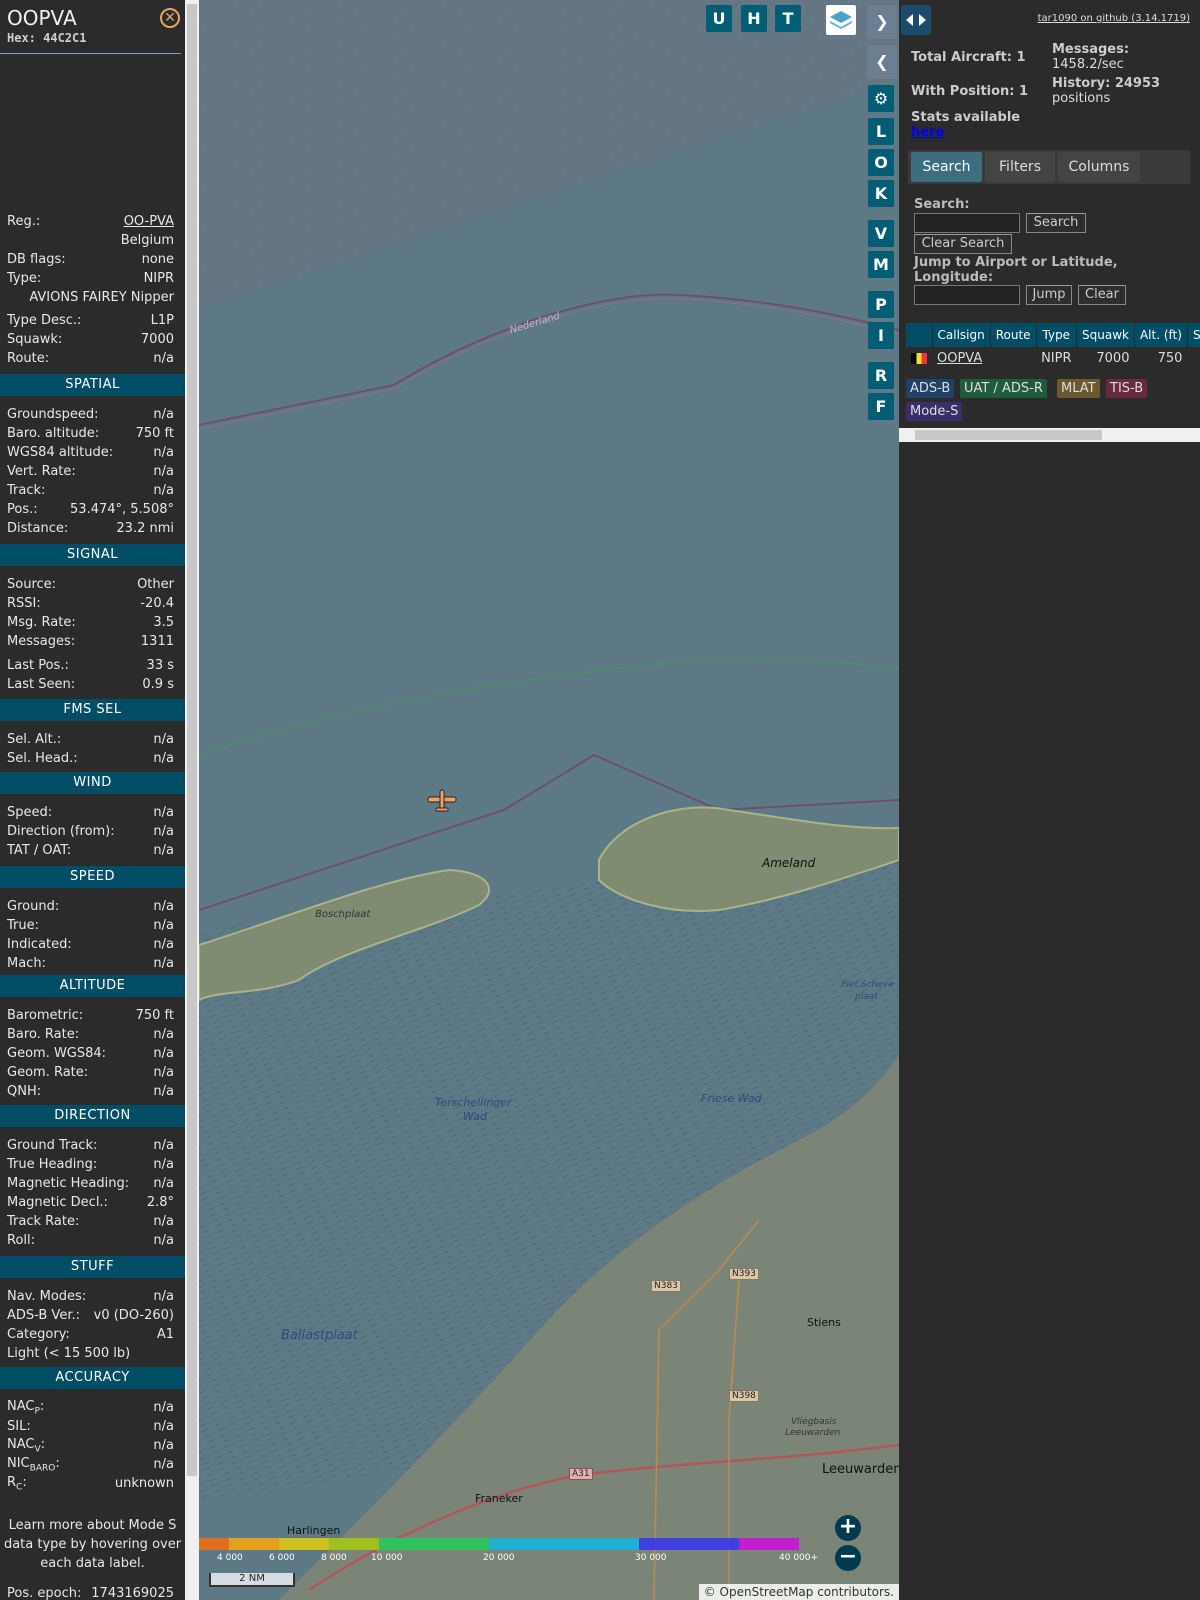  I want to click on speed-label: Ground:, so click(33, 906).